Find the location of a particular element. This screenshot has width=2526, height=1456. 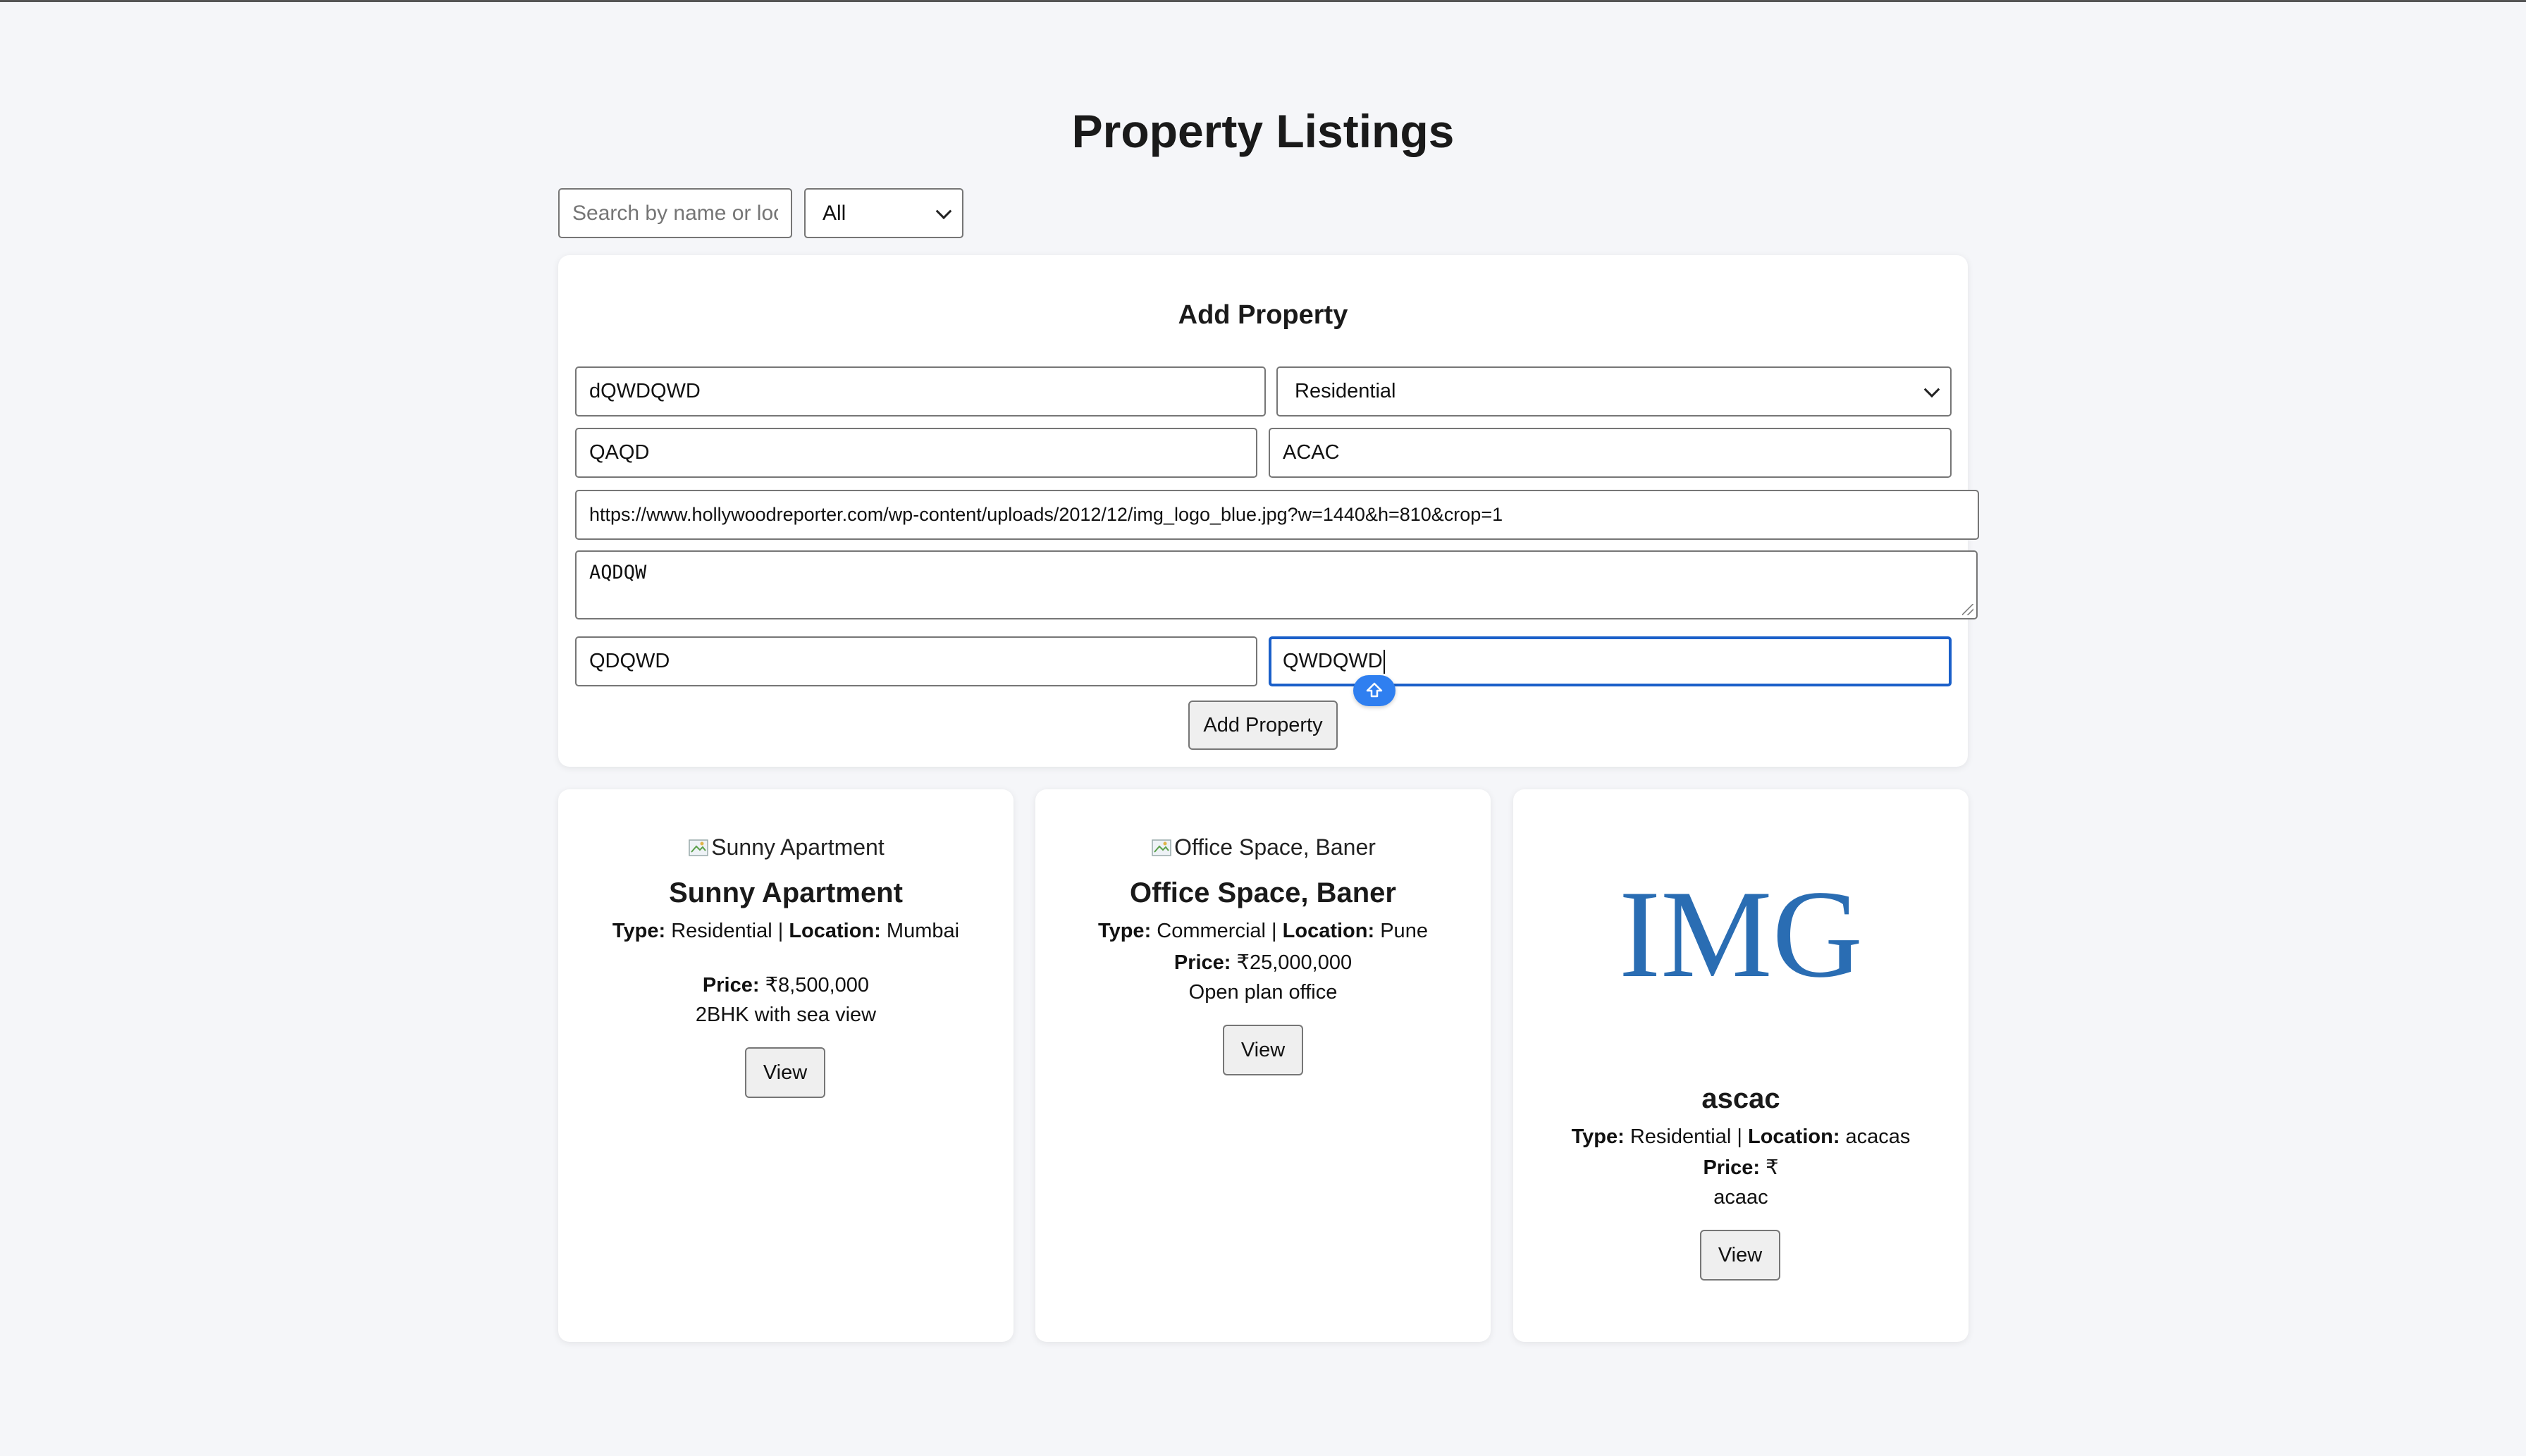

image-alt-text: Office Space, Baner is located at coordinates (1275, 847).